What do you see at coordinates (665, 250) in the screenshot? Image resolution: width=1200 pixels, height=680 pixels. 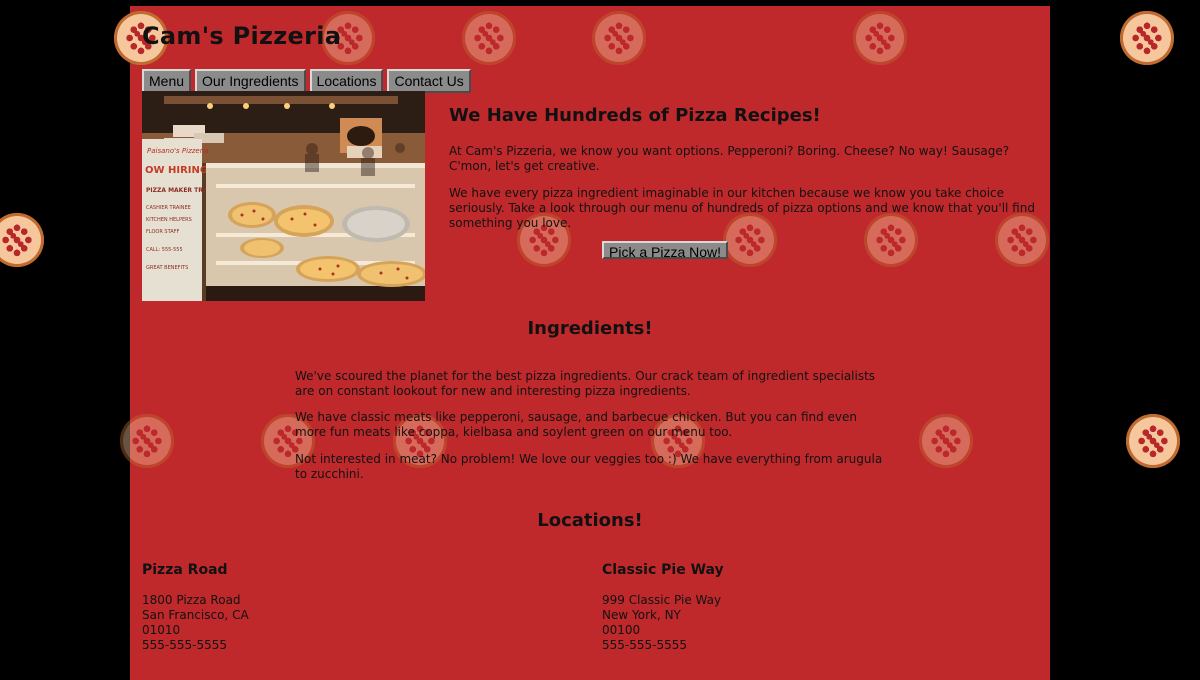 I see `pick-pizza-button: Pick a Pizza Now!` at bounding box center [665, 250].